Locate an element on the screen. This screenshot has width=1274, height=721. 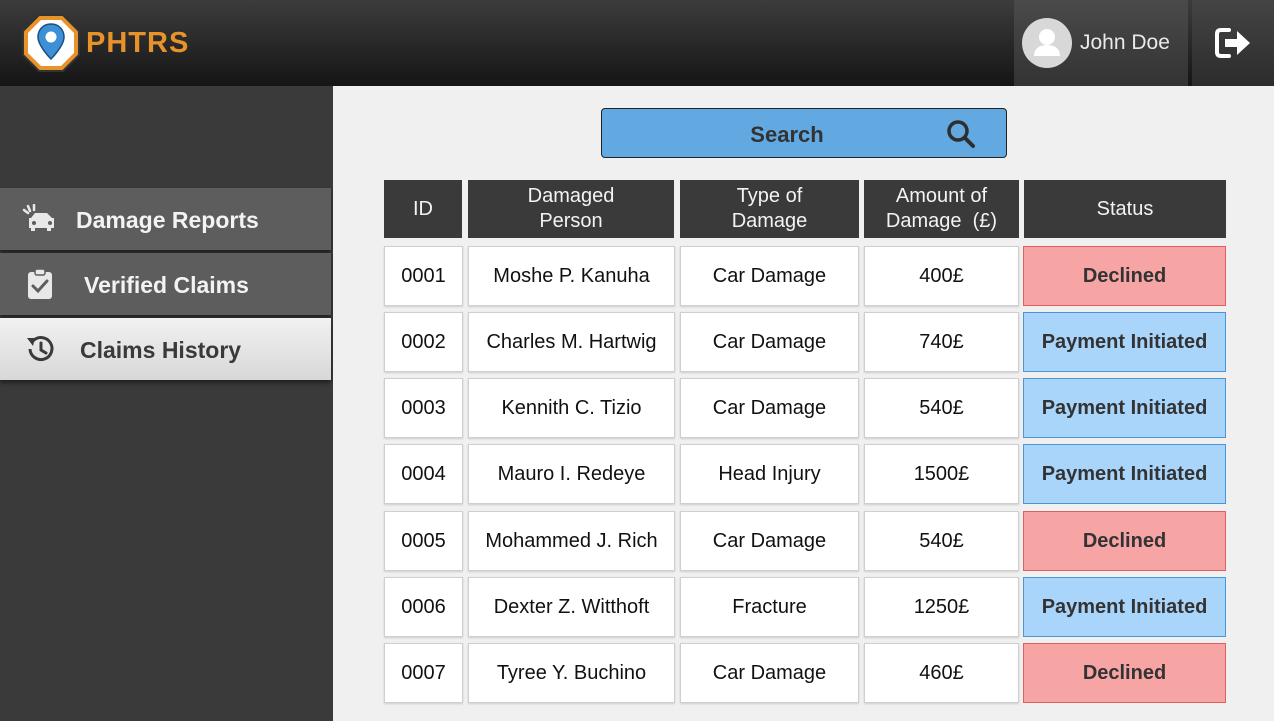
sidebar-item-label: Verified Claims is located at coordinates (166, 285).